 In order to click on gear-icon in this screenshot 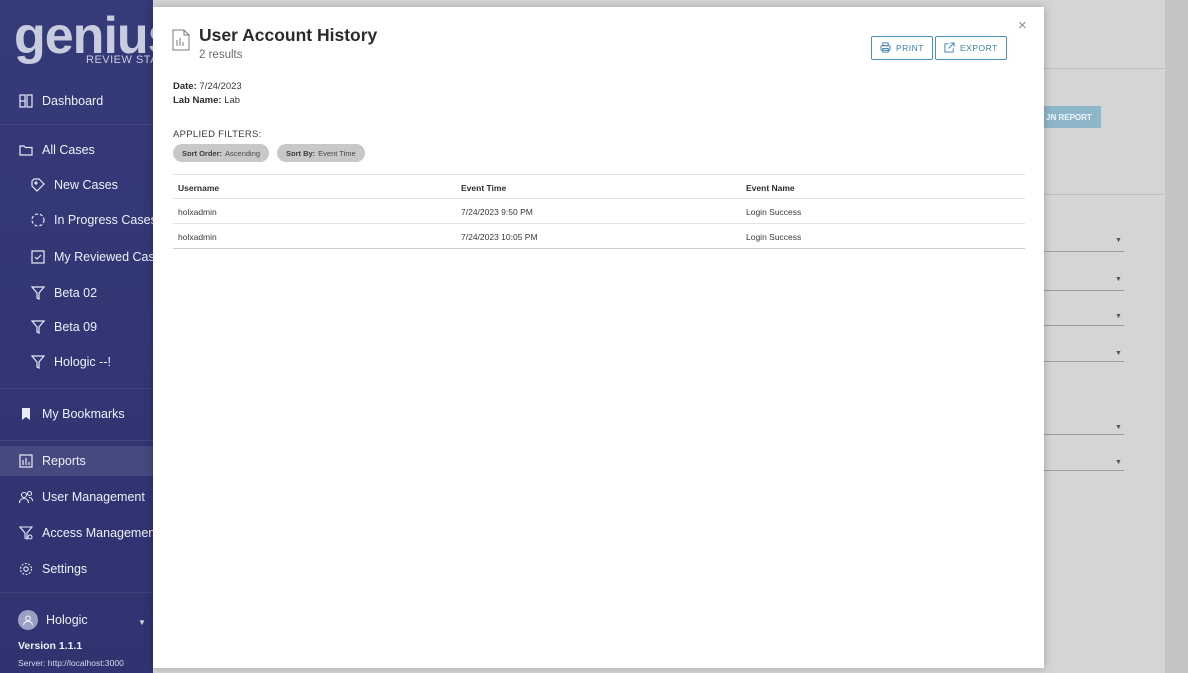, I will do `click(26, 569)`.